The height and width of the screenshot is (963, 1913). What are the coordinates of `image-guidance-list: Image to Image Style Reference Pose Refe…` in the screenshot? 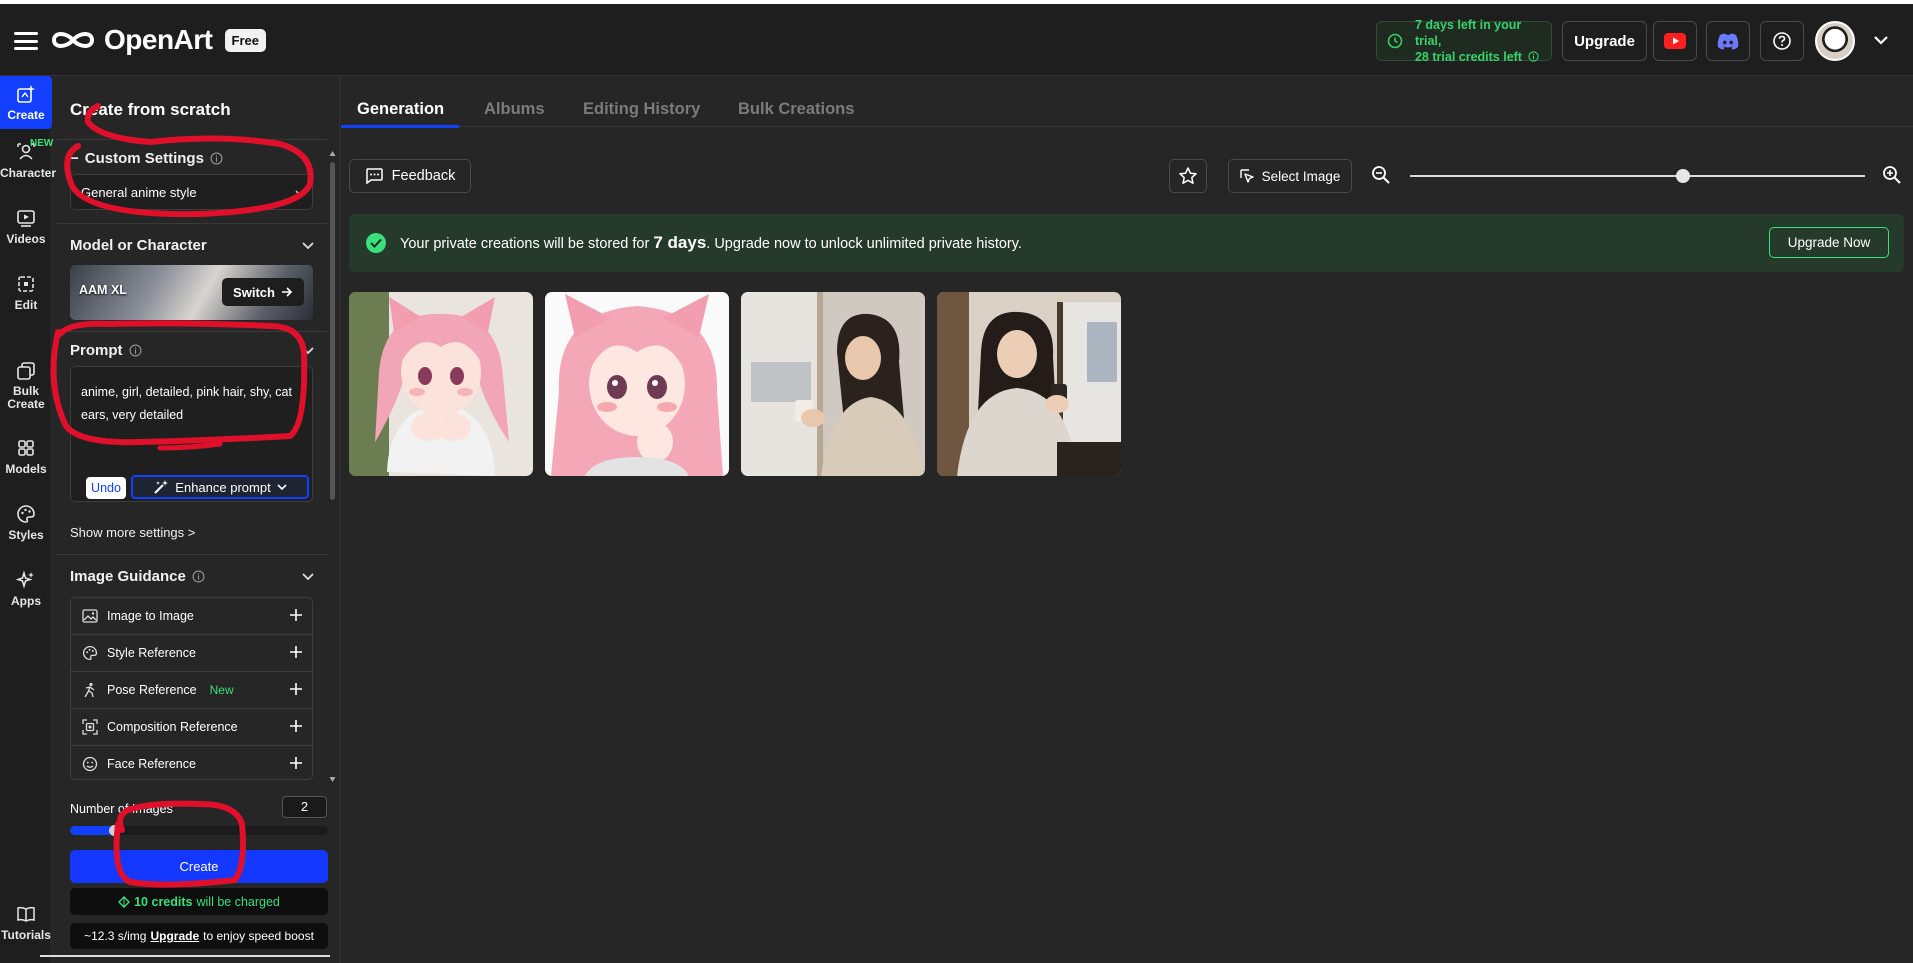 It's located at (191, 688).